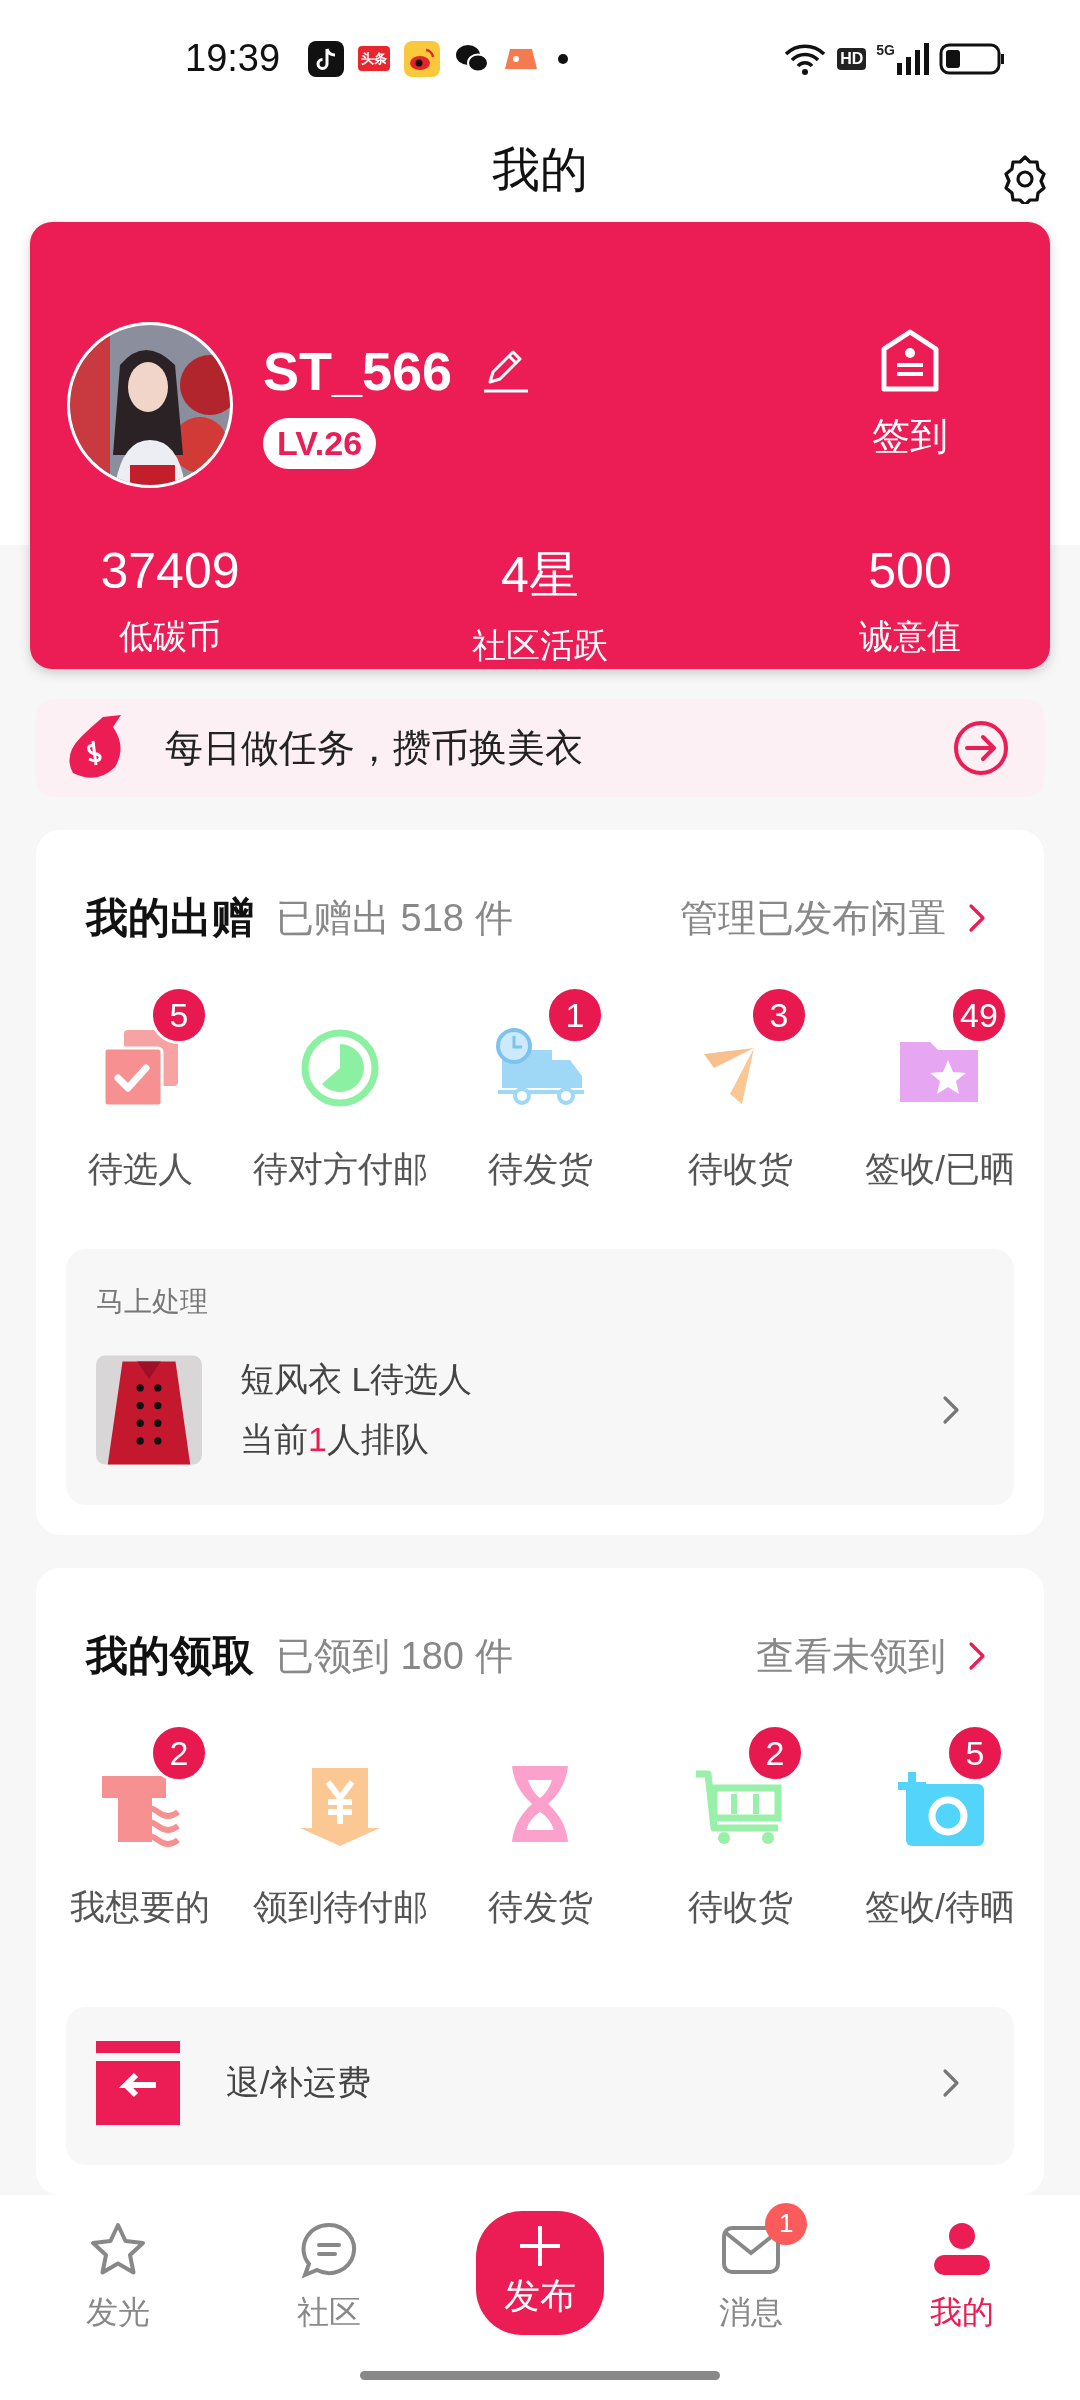 The image size is (1080, 2400). Describe the element at coordinates (910, 360) in the screenshot. I see `house-icon` at that location.